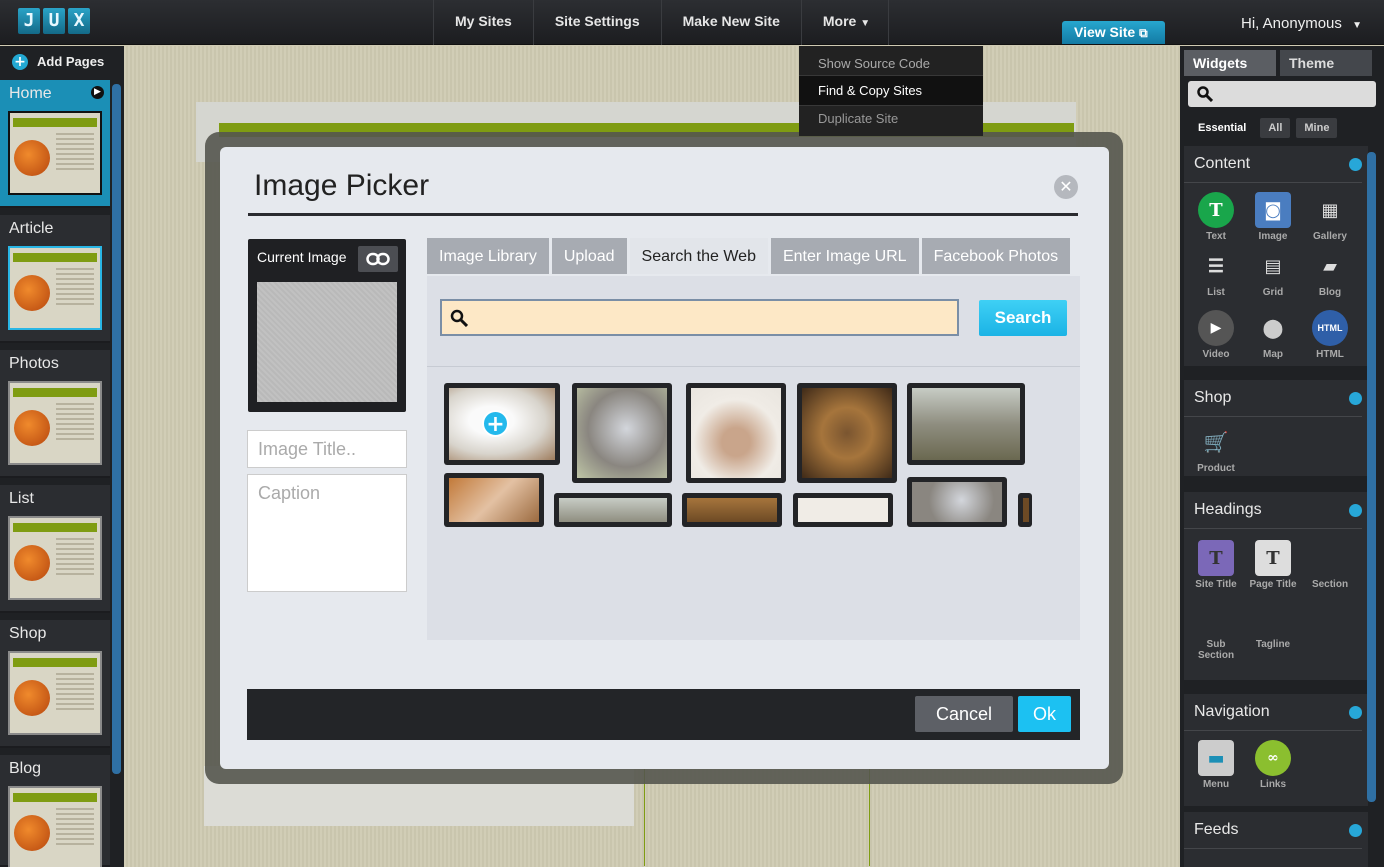  What do you see at coordinates (488, 256) in the screenshot?
I see `tab-image-library: Image Library` at bounding box center [488, 256].